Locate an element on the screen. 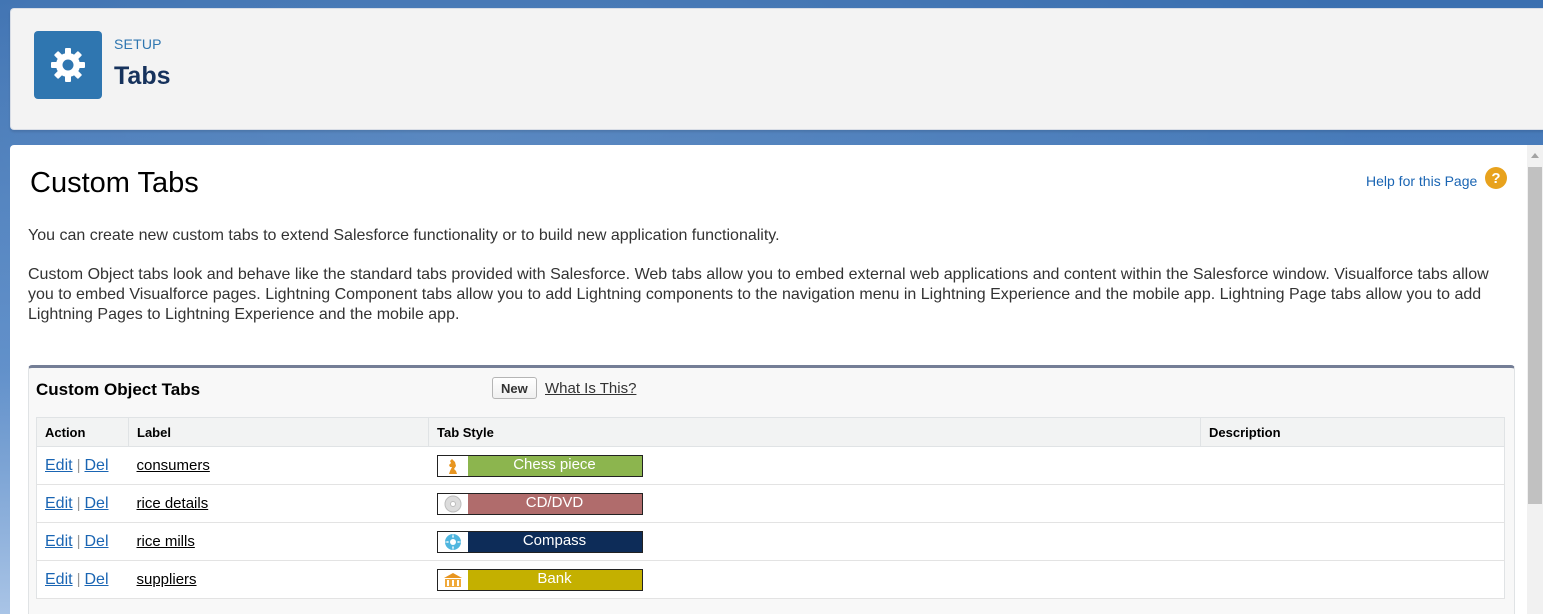 This screenshot has width=1543, height=614. what-is-this-link: What Is This? is located at coordinates (590, 388).